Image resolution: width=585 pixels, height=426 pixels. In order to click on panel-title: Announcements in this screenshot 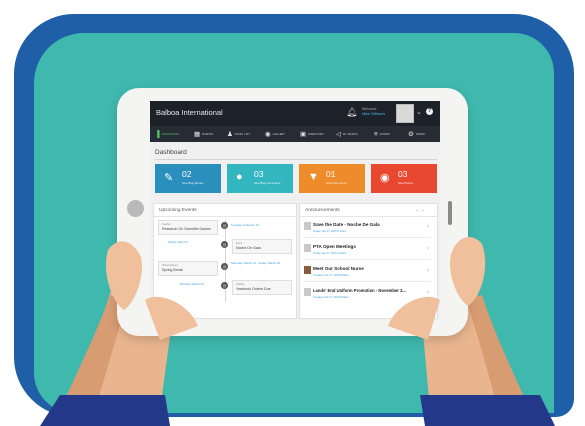, I will do `click(322, 210)`.